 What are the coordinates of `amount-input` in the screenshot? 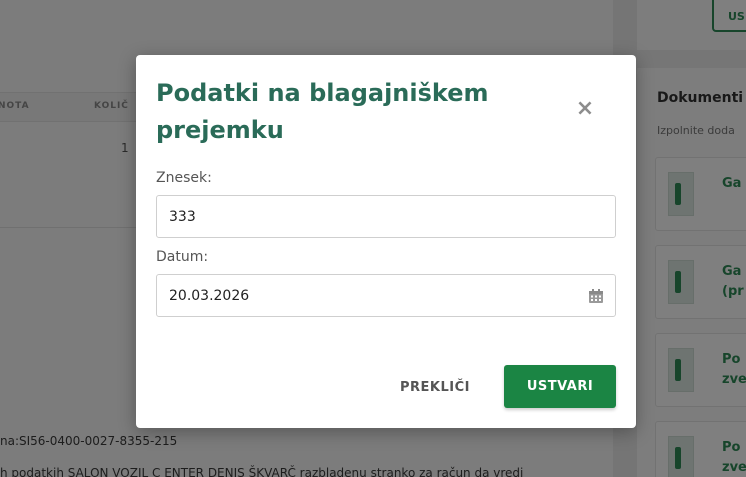 It's located at (386, 216).